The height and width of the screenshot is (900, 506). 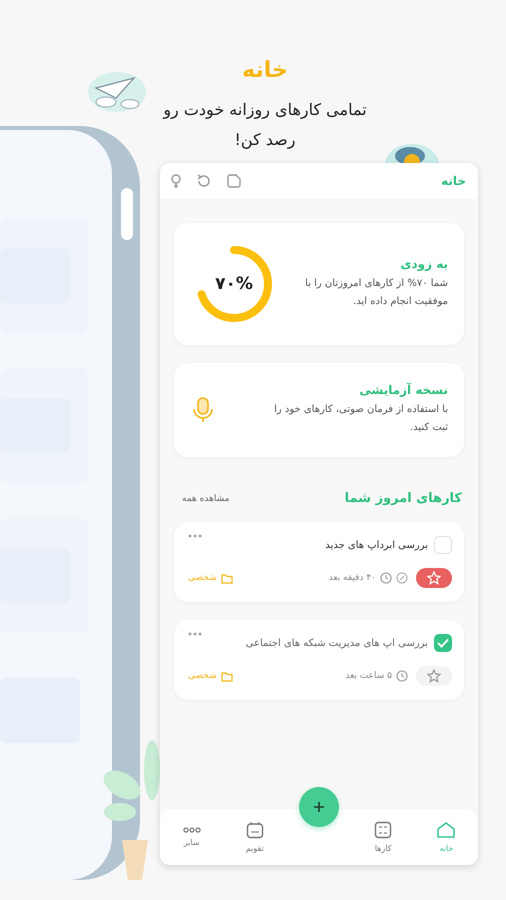 What do you see at coordinates (192, 837) in the screenshot?
I see `nav-tab: سایر` at bounding box center [192, 837].